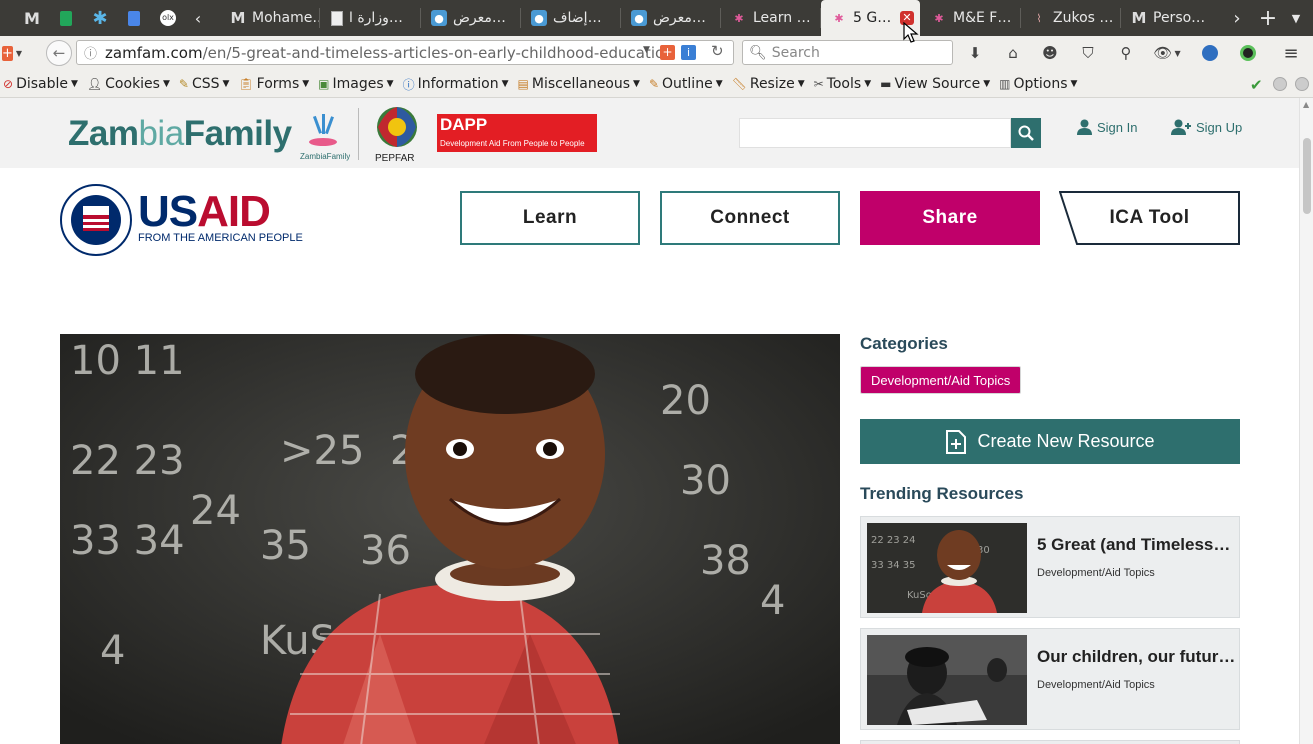 The height and width of the screenshot is (744, 1313). Describe the element at coordinates (96, 220) in the screenshot. I see `usaid-seal-icon` at that location.